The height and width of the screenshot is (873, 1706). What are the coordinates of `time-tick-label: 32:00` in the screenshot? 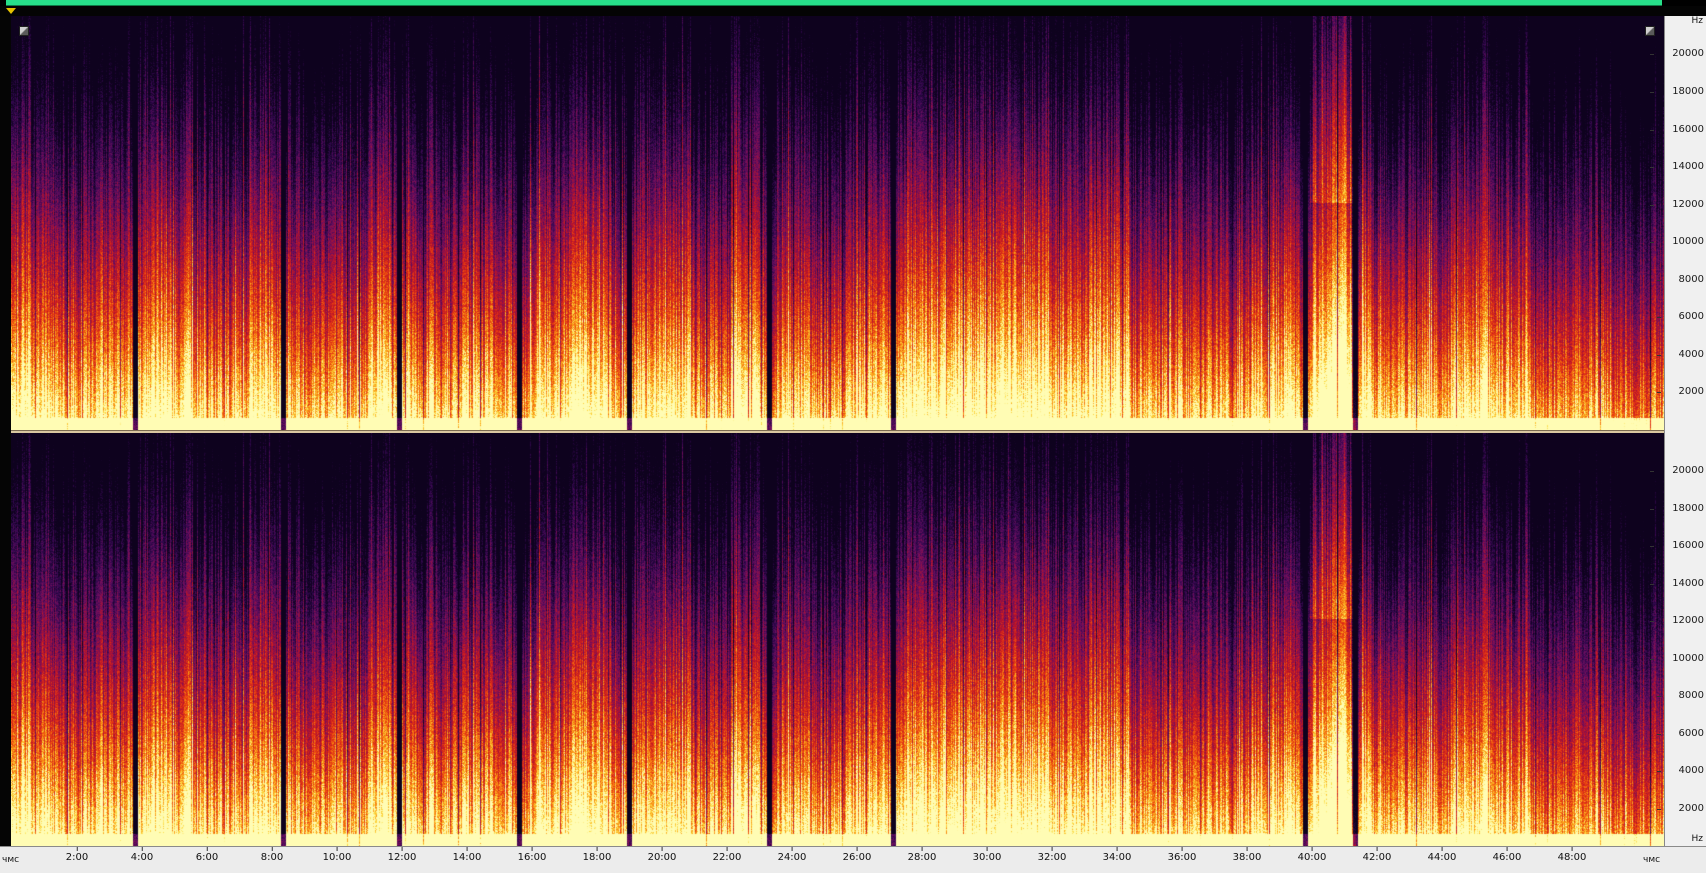 It's located at (1052, 855).